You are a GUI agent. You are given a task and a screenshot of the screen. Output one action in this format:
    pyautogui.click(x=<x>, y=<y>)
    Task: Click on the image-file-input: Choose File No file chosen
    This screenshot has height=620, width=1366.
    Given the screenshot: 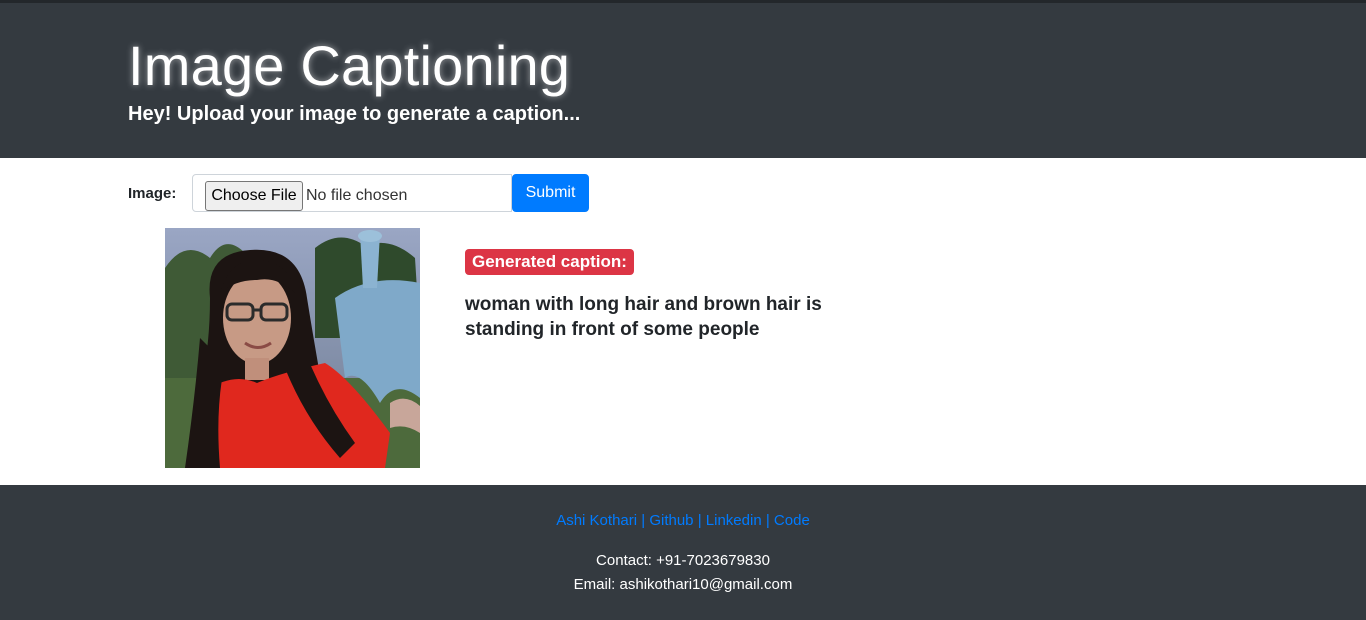 What is the action you would take?
    pyautogui.click(x=352, y=193)
    